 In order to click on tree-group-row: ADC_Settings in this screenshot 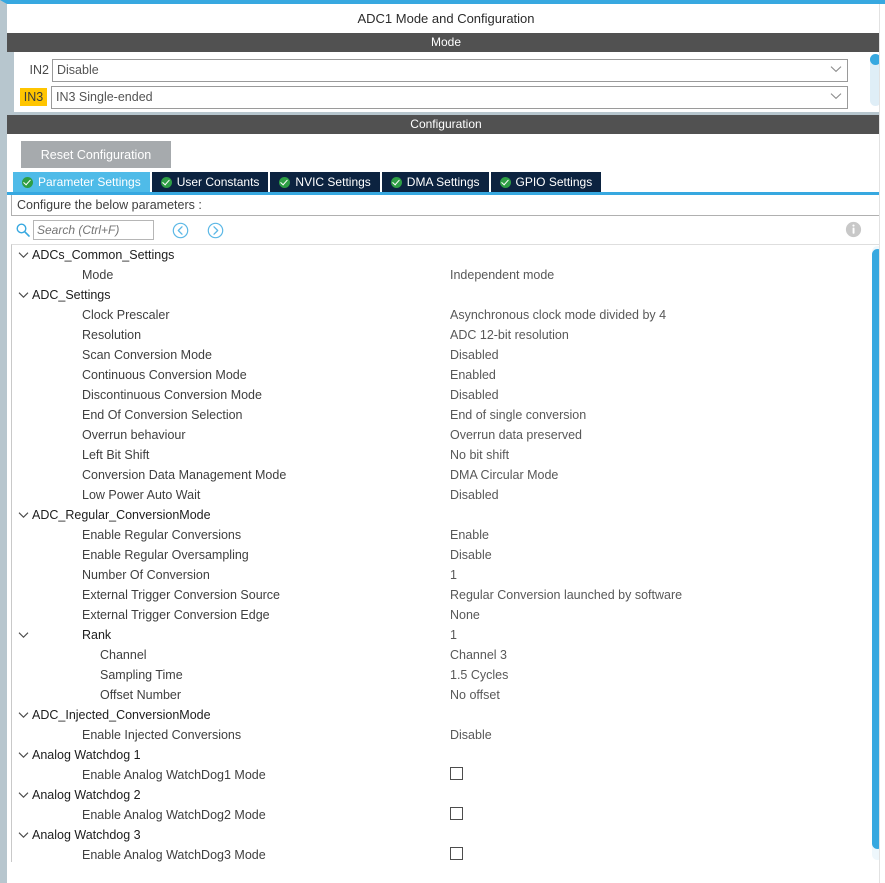, I will do `click(448, 295)`.